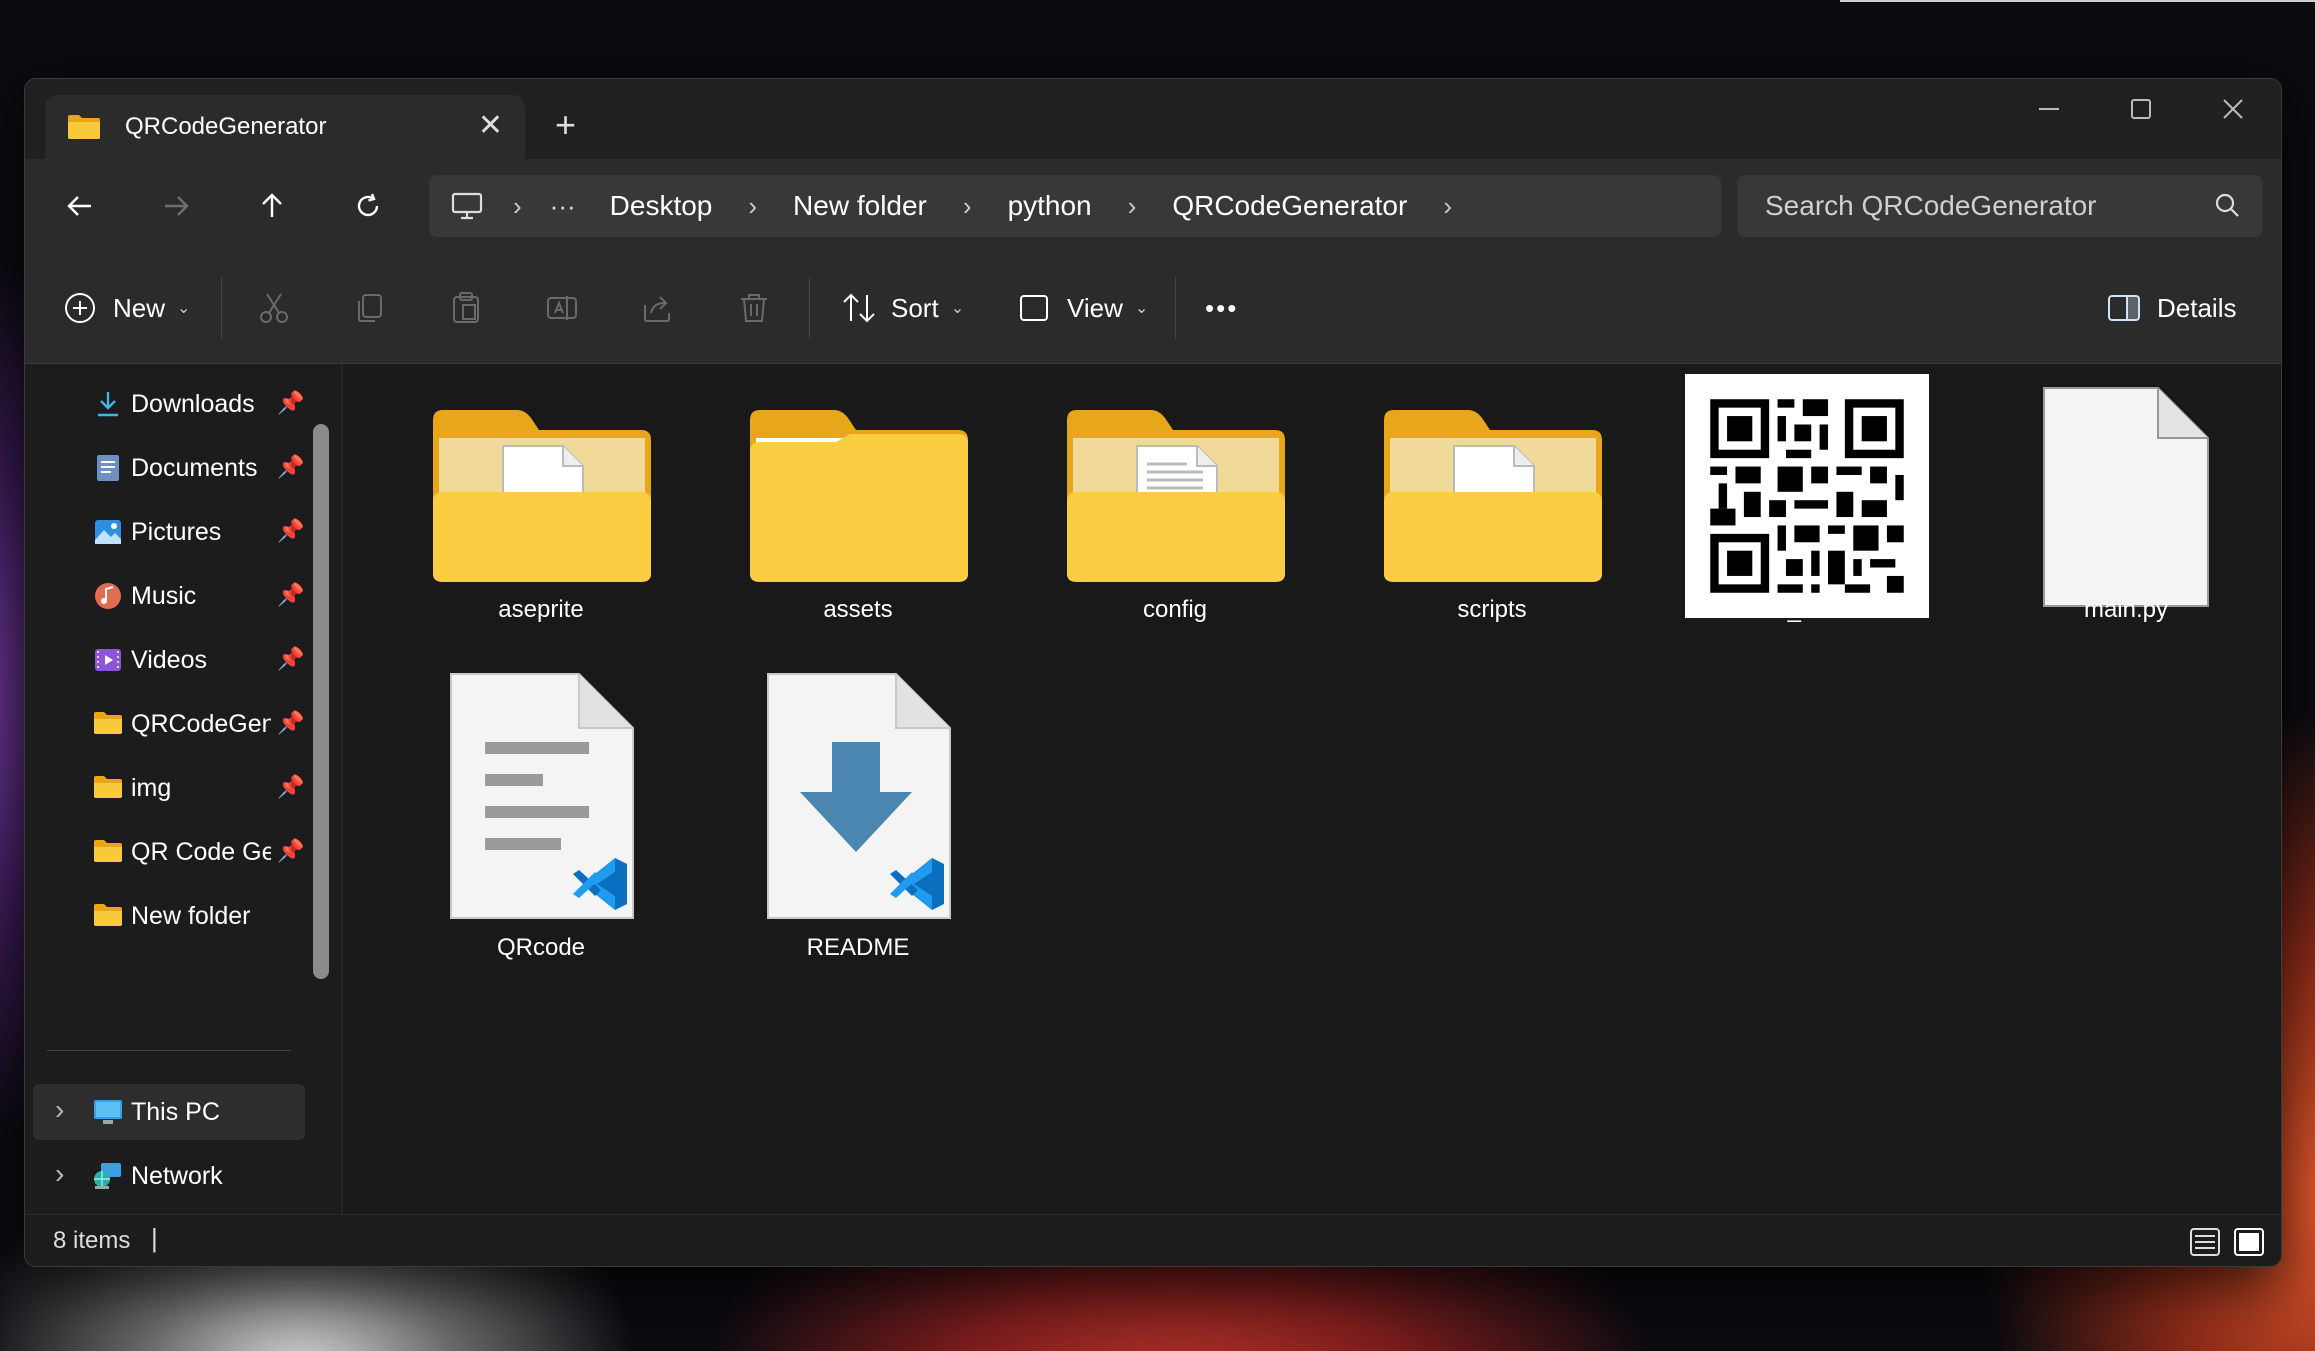  I want to click on forward-arrow-icon, so click(176, 206).